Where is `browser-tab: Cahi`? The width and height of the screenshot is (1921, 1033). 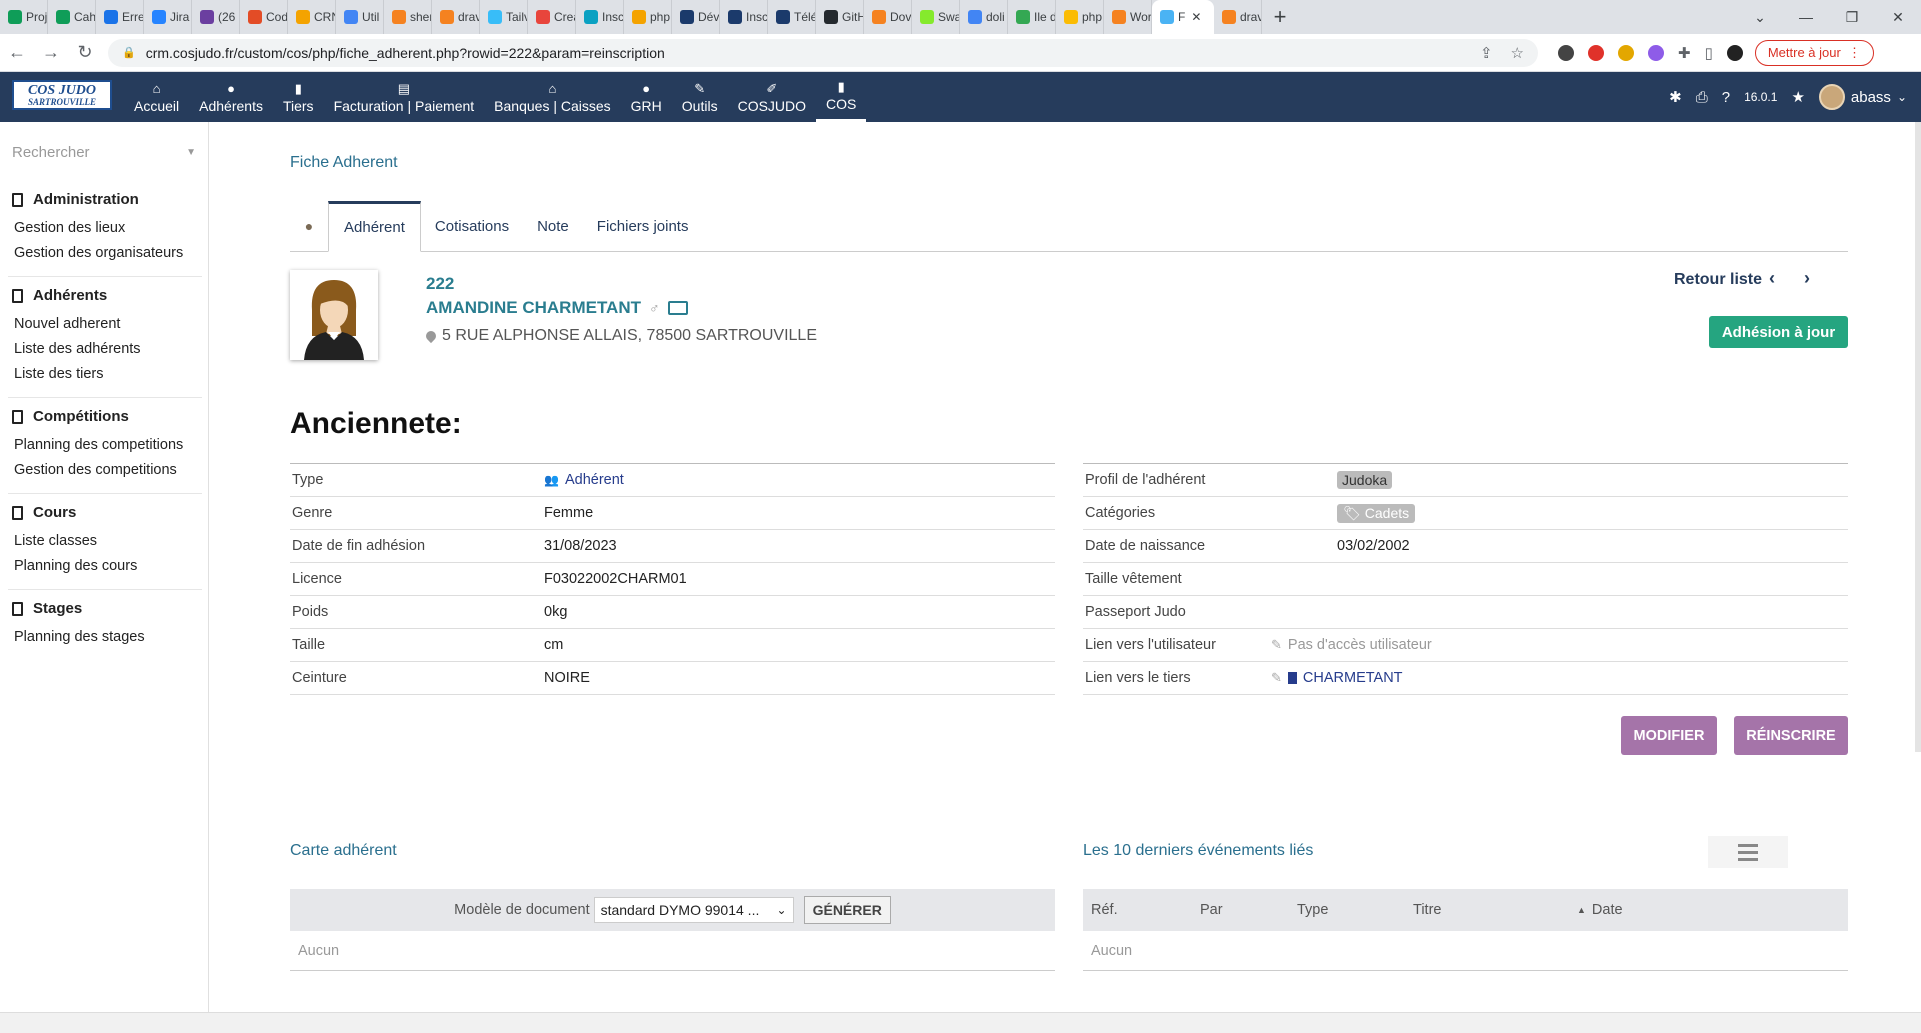
browser-tab: Cahi is located at coordinates (72, 17).